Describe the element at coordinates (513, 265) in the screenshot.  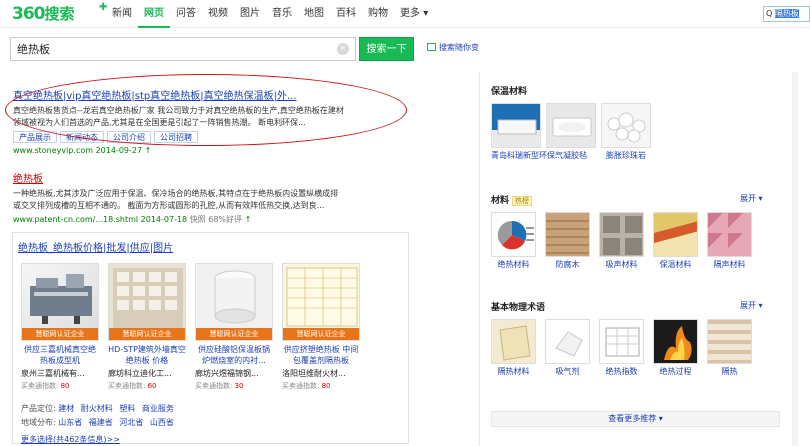
I see `item-label: 绝热材料` at that location.